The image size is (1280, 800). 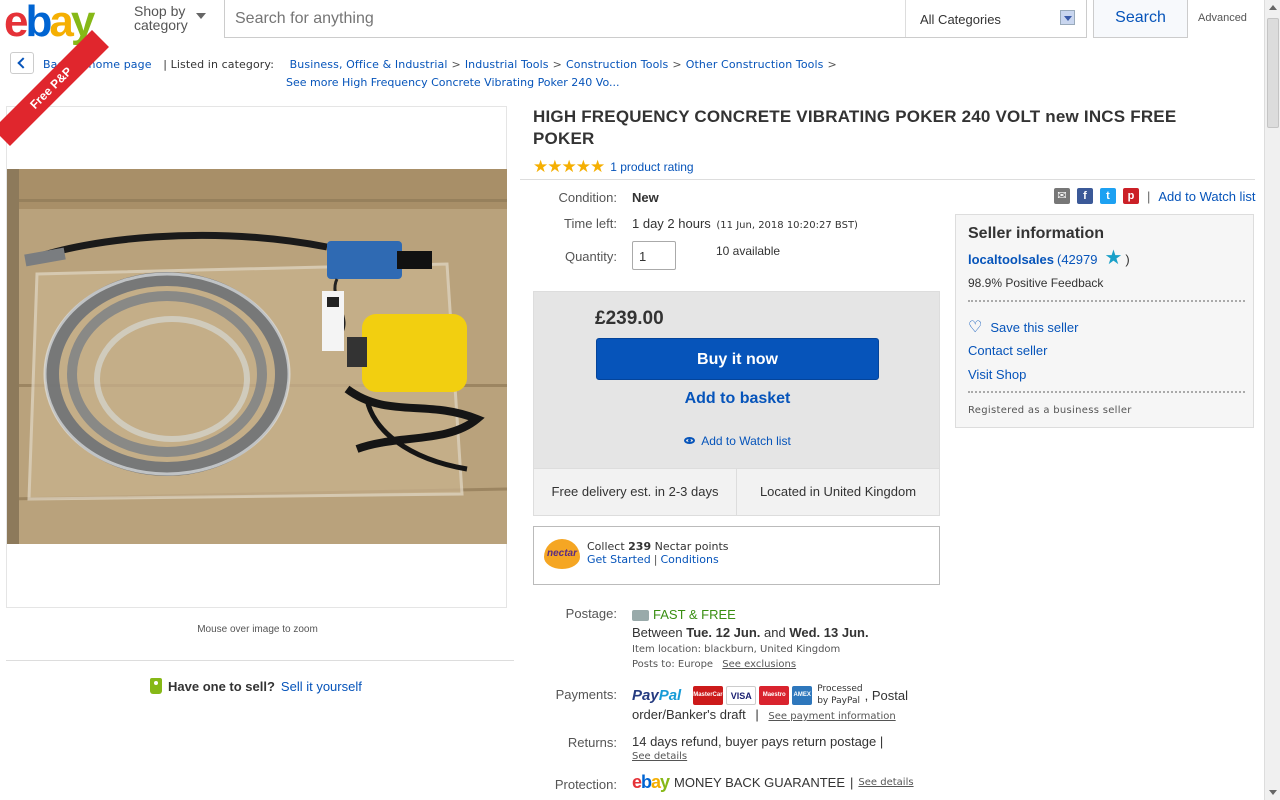 What do you see at coordinates (1067, 17) in the screenshot?
I see `dropdown-arrow-icon` at bounding box center [1067, 17].